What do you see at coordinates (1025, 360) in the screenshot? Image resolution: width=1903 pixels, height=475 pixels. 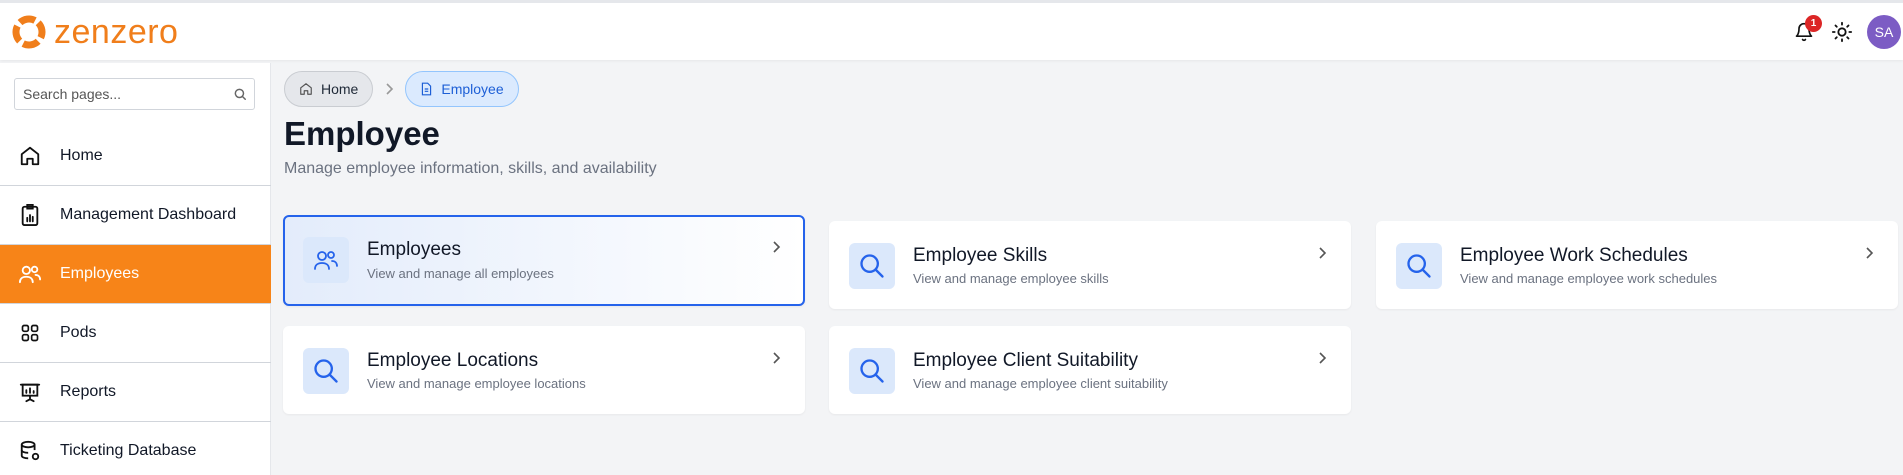 I see `card-title: Employee Client Suitability` at bounding box center [1025, 360].